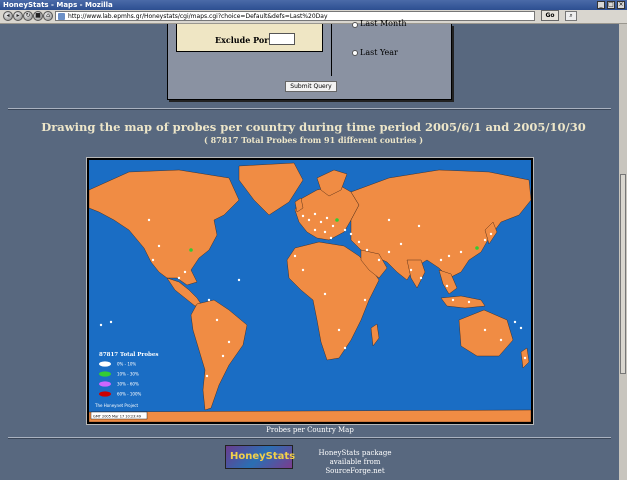  I want to click on honeystats-logo: HoneyStats, so click(260, 457).